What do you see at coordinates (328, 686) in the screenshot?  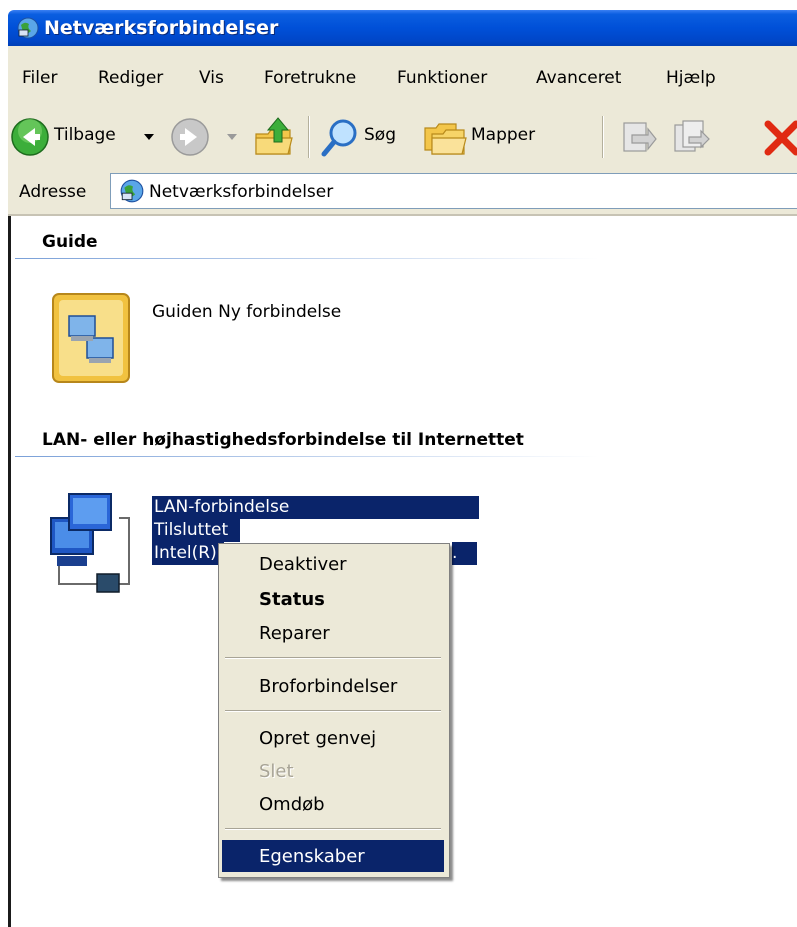 I see `menu-item-bridge-connections: Broforbindelser` at bounding box center [328, 686].